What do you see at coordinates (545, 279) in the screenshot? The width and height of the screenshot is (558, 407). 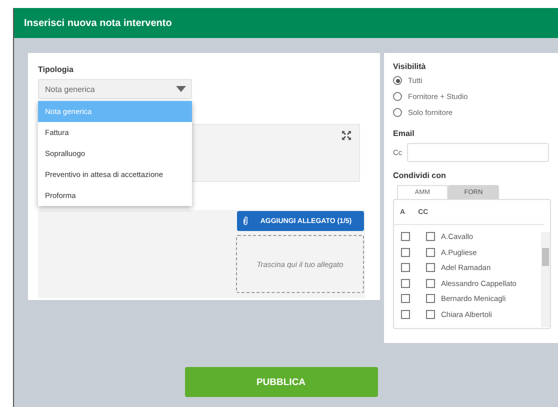 I see `scrollbar` at bounding box center [545, 279].